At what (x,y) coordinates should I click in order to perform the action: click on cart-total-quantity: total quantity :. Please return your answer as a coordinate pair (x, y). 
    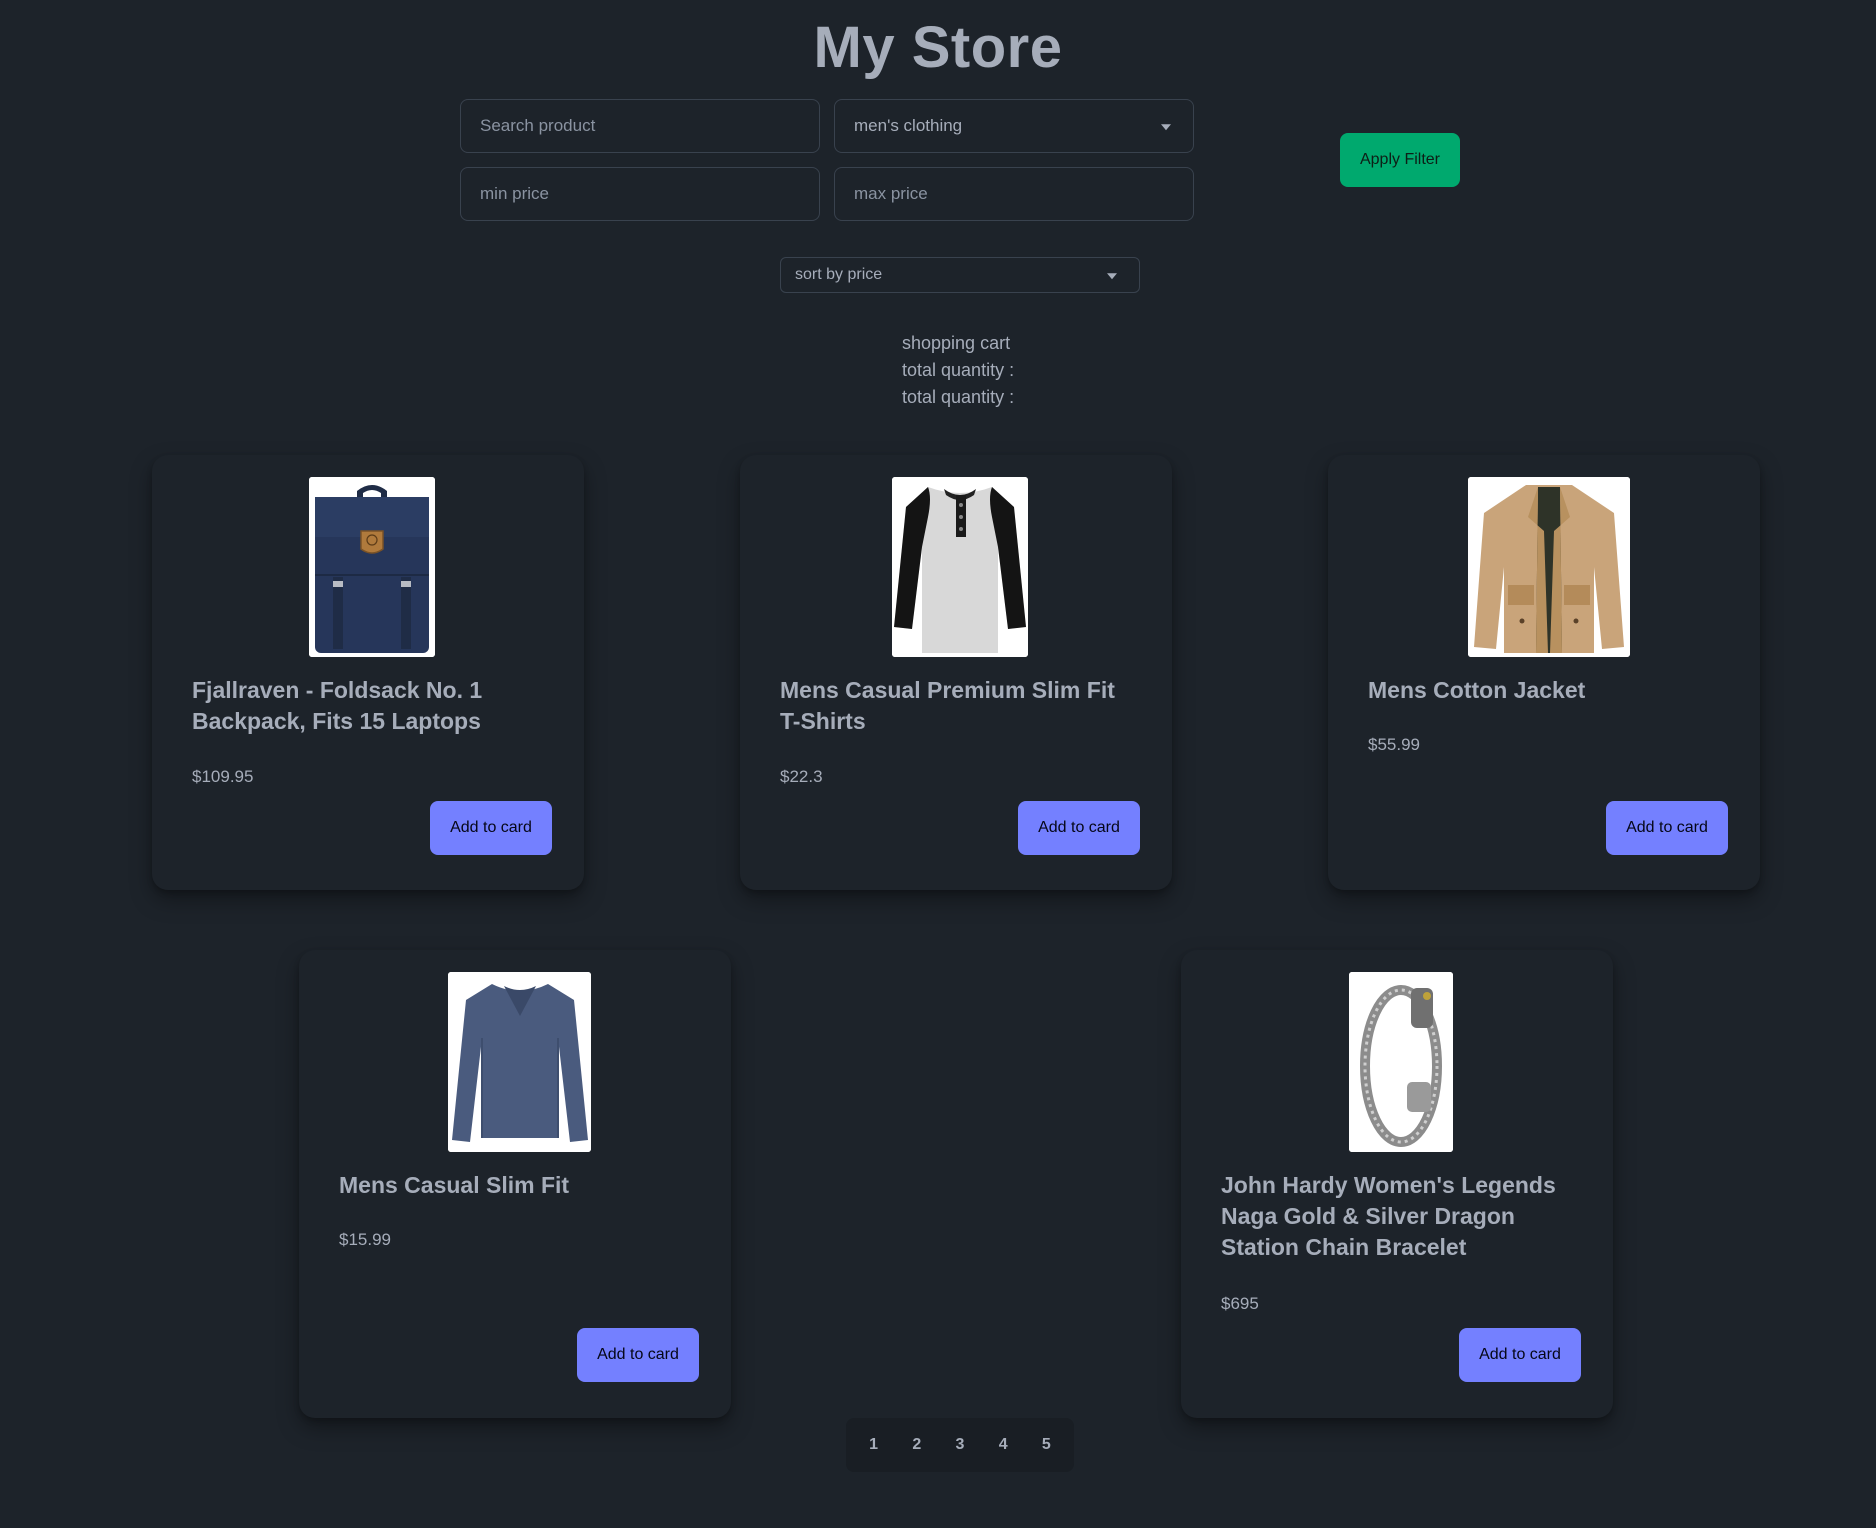
    Looking at the image, I should click on (958, 370).